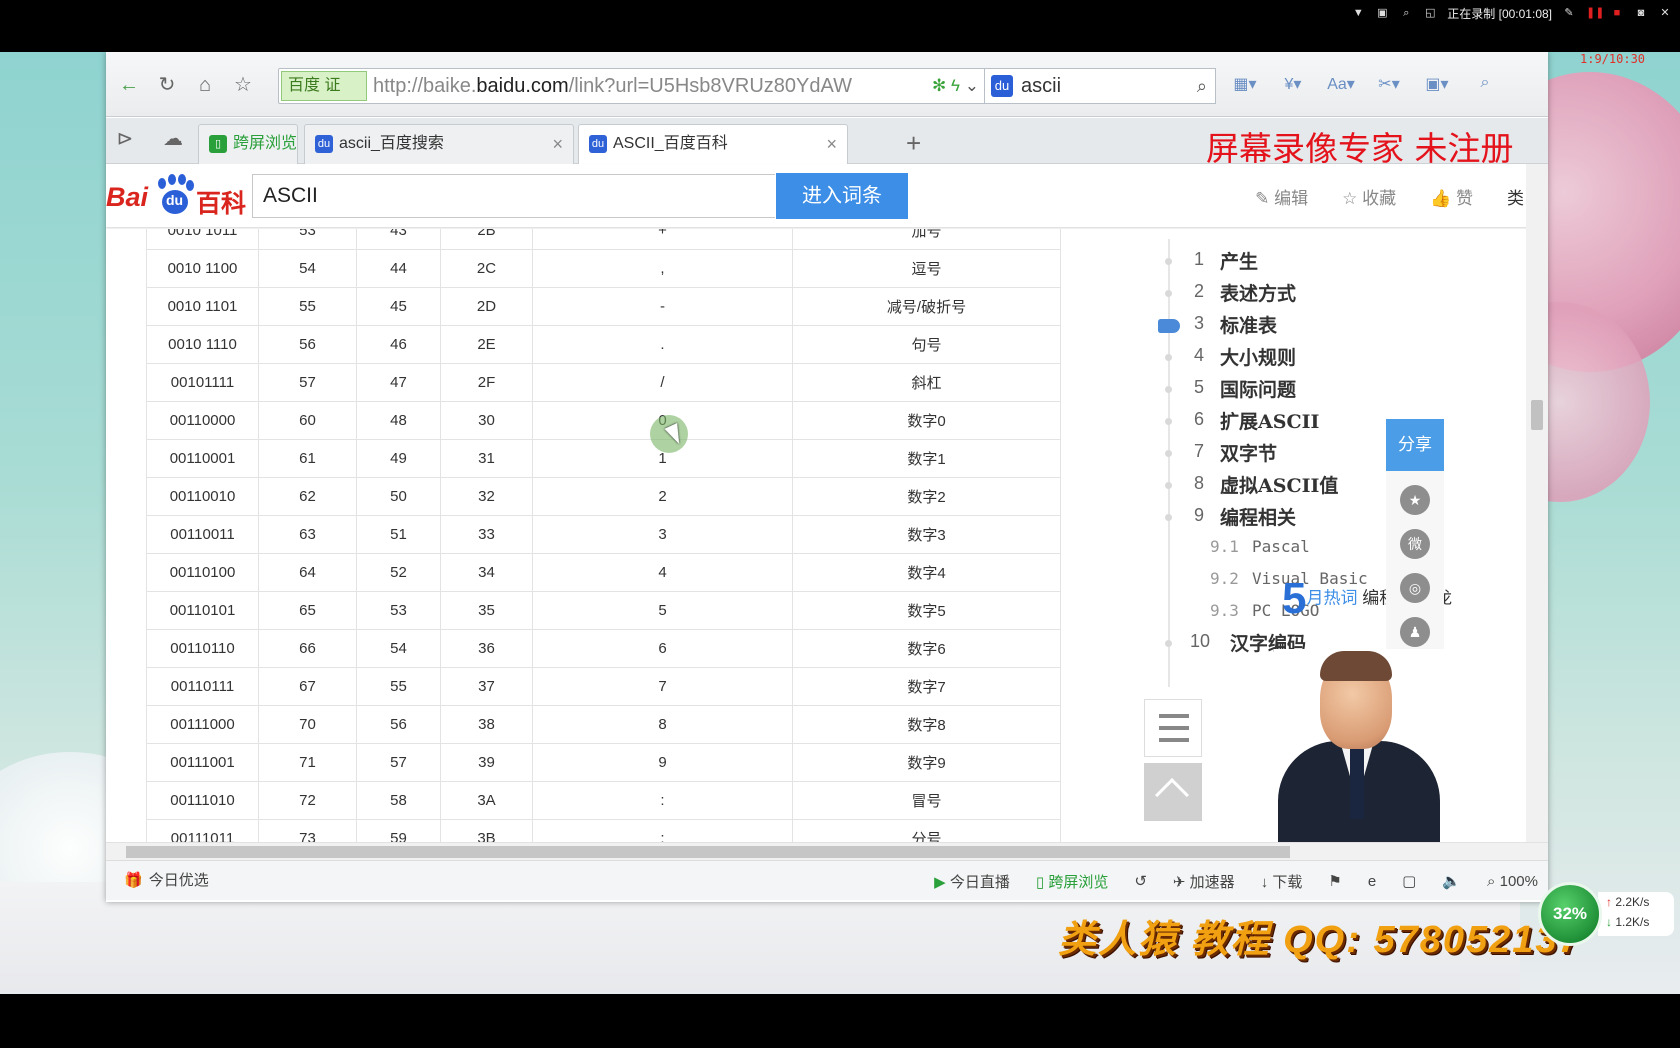 The height and width of the screenshot is (1048, 1680). I want to click on table-row: 001100006048300数字0, so click(603, 420).